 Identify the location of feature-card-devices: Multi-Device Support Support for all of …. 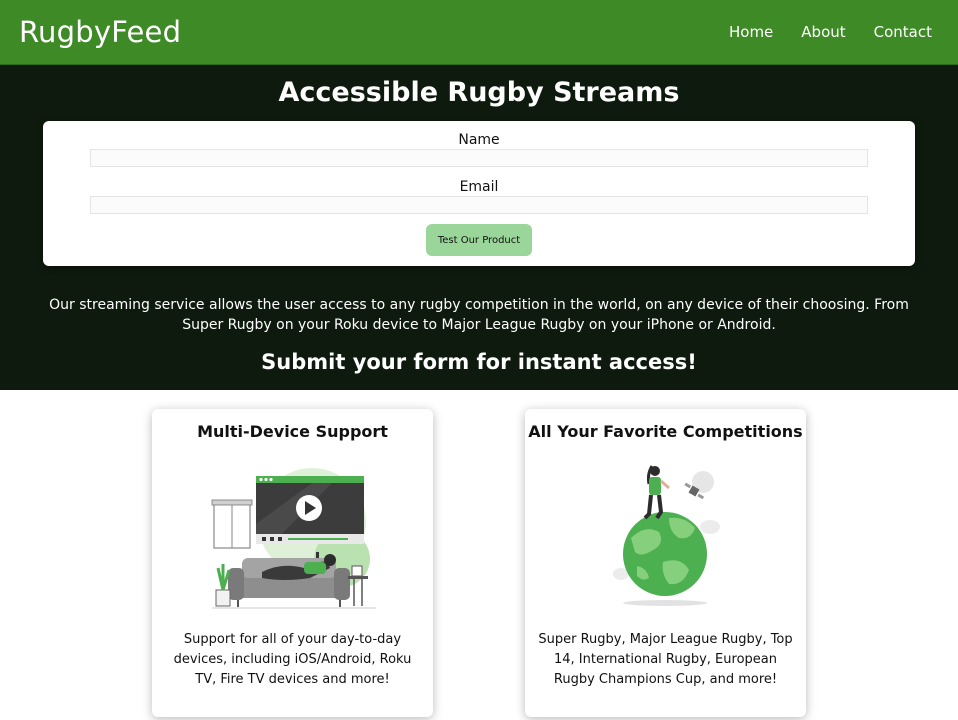
(292, 563).